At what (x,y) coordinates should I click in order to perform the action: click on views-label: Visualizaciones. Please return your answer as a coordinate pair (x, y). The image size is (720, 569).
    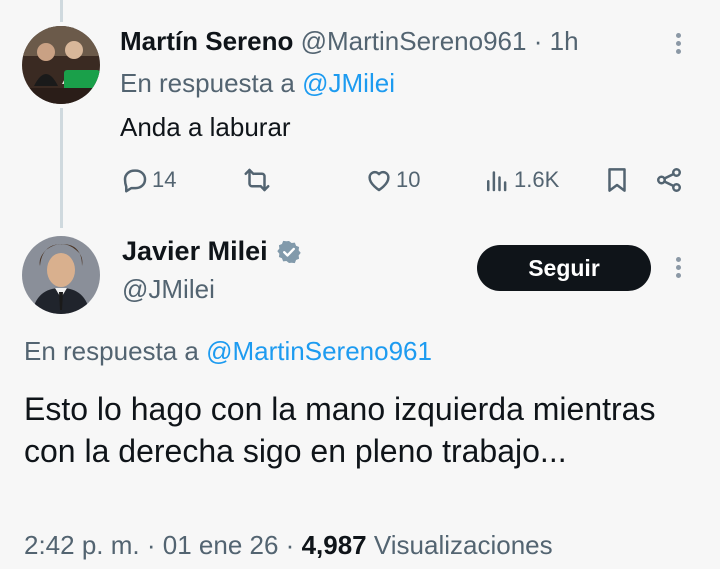
    Looking at the image, I should click on (463, 545).